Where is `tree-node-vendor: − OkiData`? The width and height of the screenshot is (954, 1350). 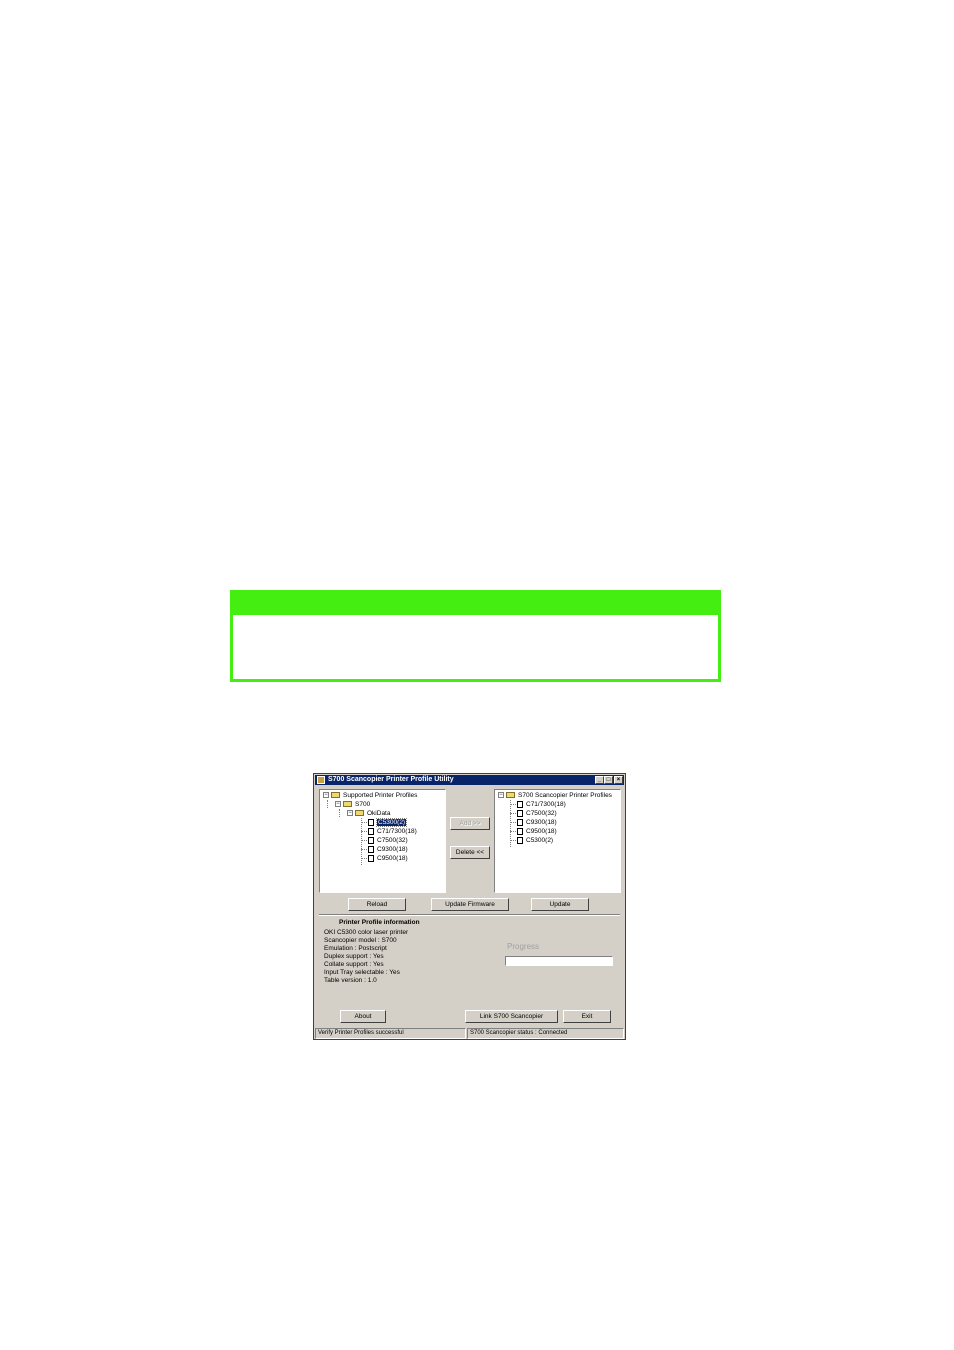
tree-node-vendor: − OkiData is located at coordinates (368, 813).